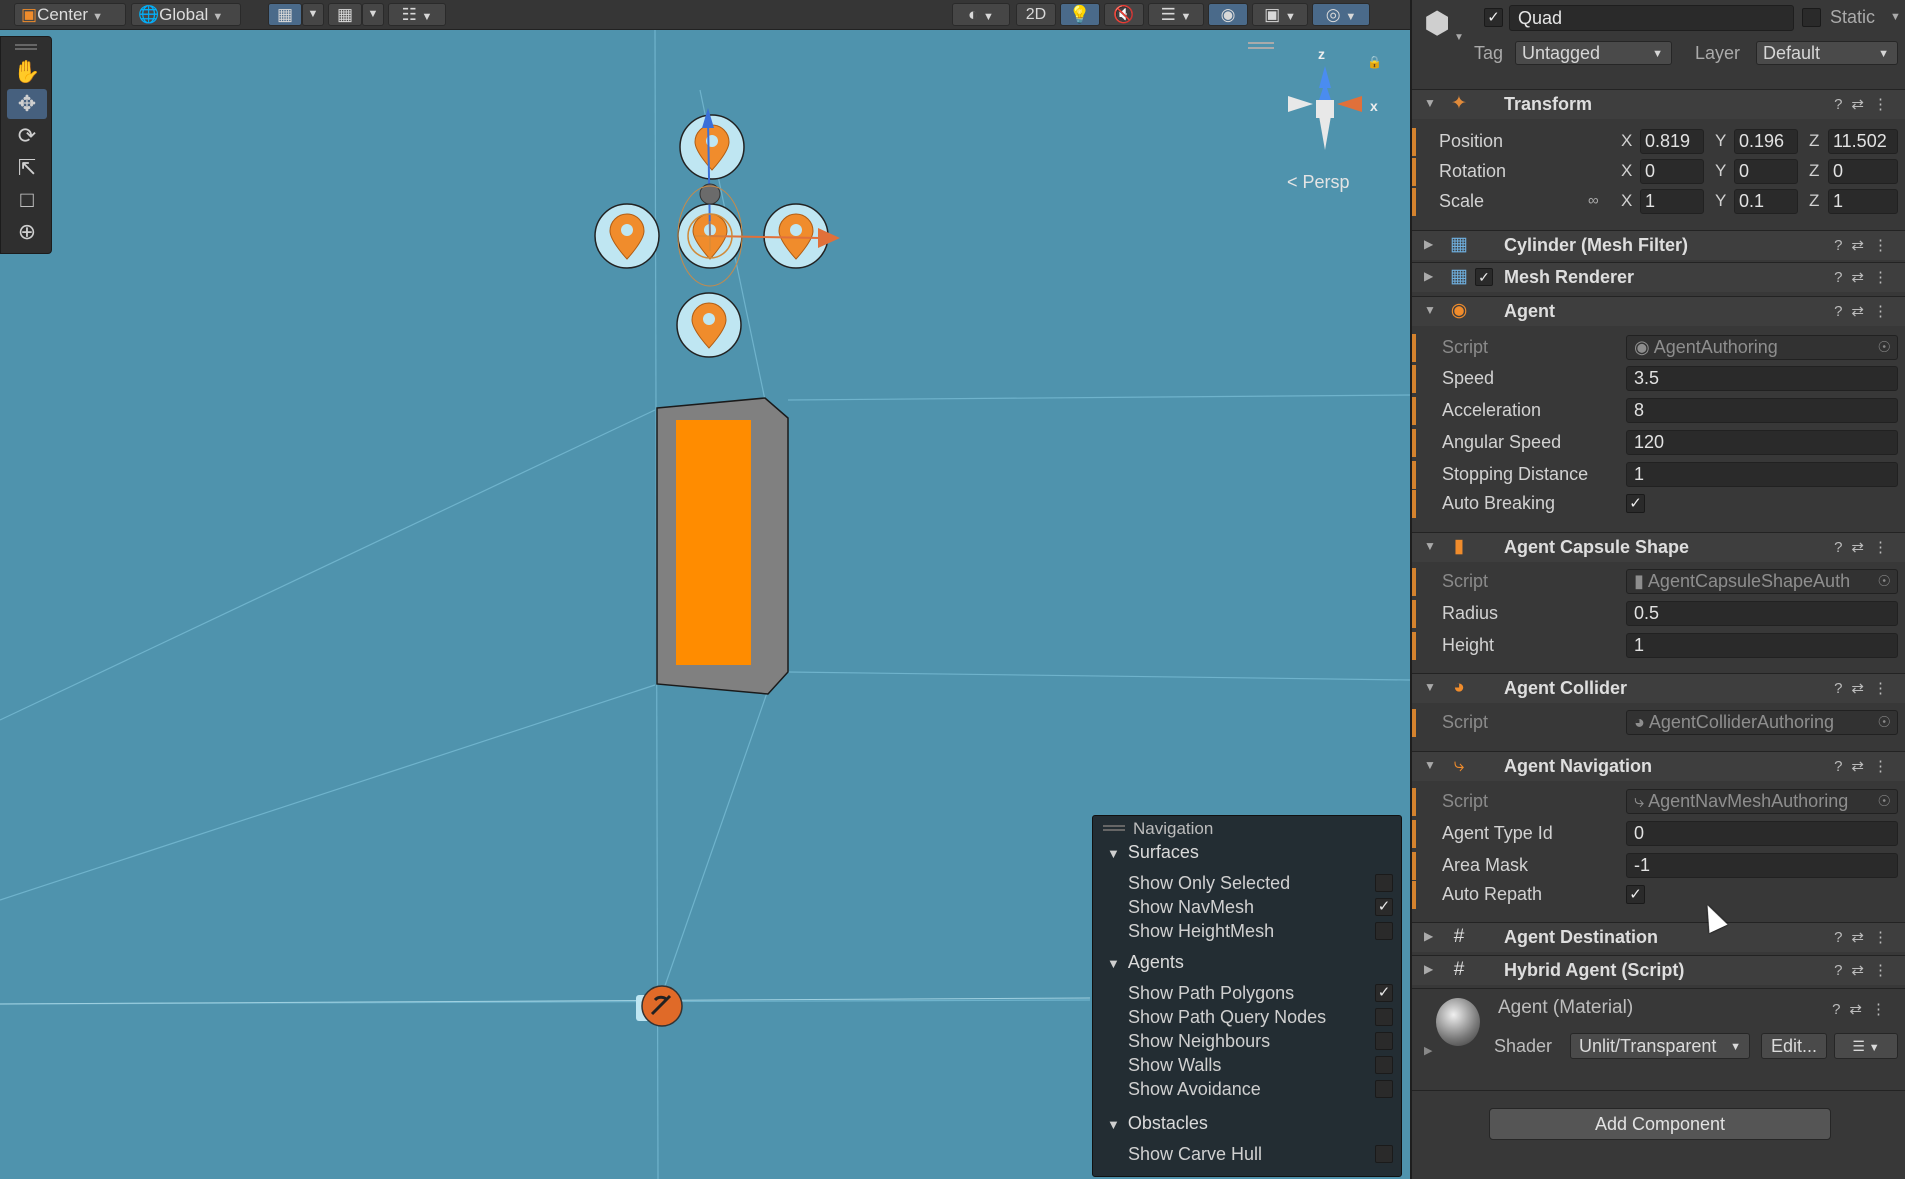  What do you see at coordinates (1635, 894) in the screenshot?
I see `auto-repath-checkbox: ✓` at bounding box center [1635, 894].